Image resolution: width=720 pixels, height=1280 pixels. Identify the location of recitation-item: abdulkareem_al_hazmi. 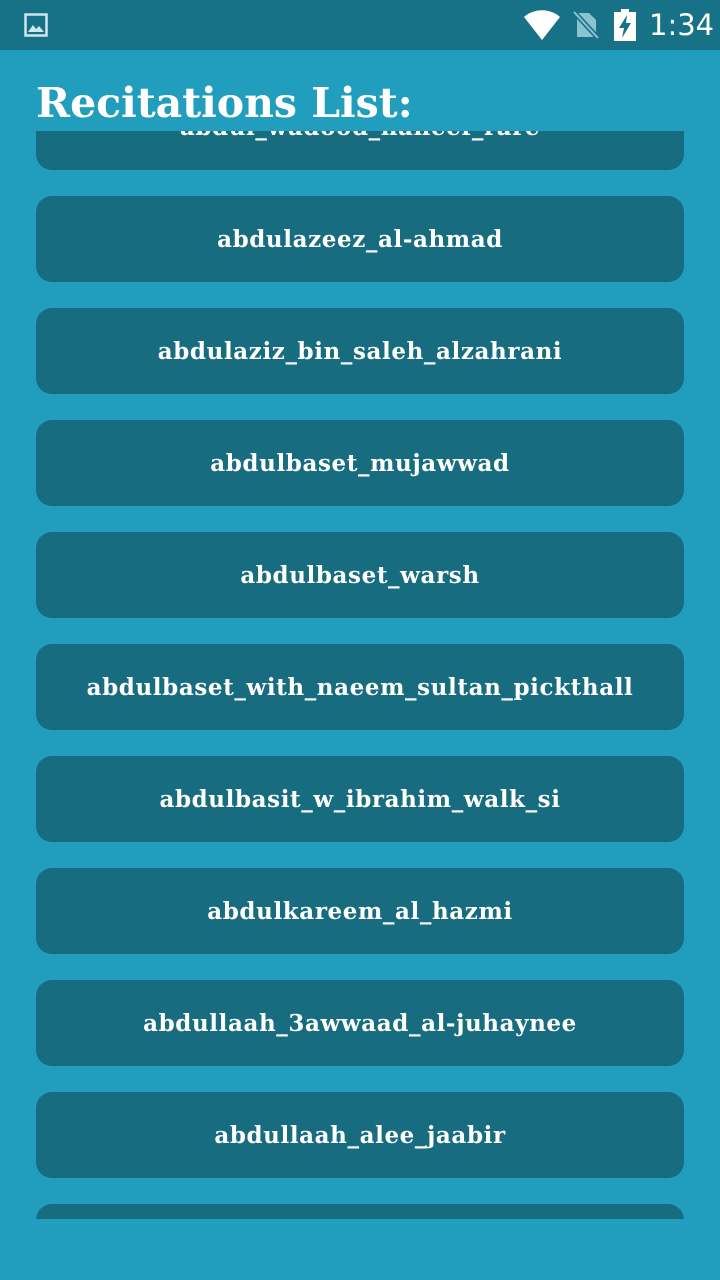
(360, 911).